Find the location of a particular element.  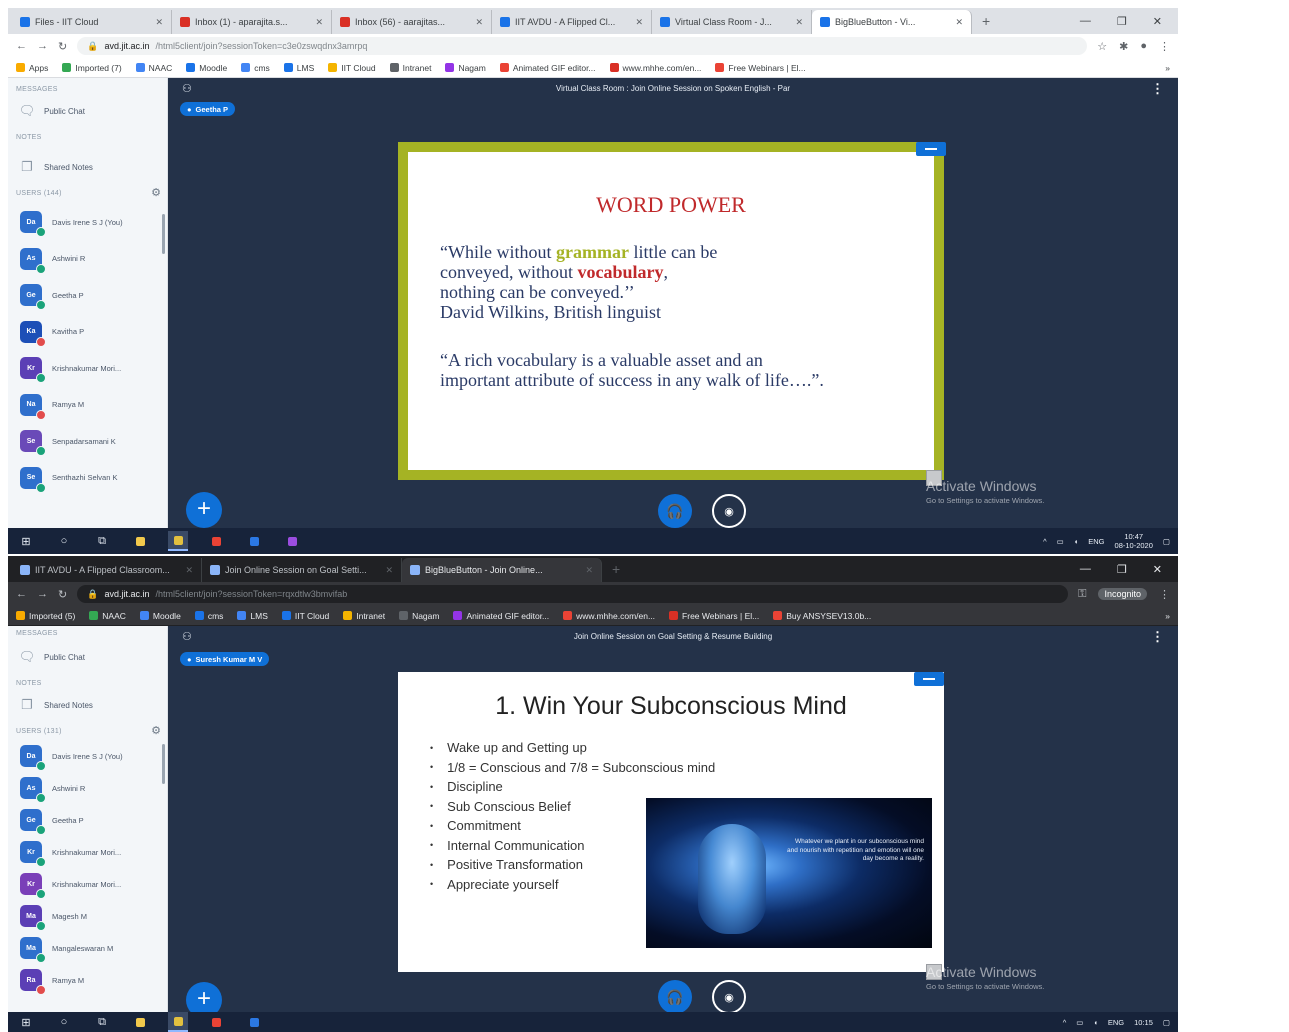

browser-tab: Files - IIT Cloud ✕ is located at coordinates (92, 22).